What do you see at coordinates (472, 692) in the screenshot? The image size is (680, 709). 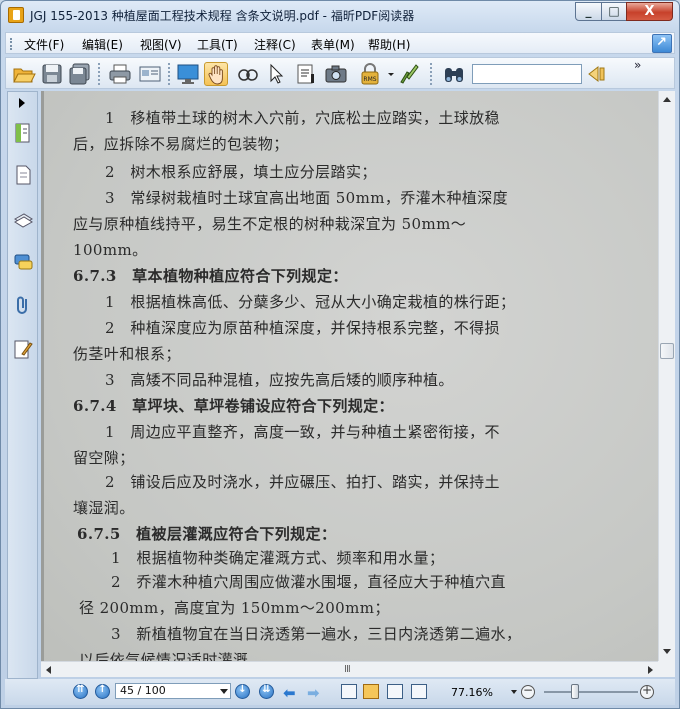 I see `zoom-level: 77.16%` at bounding box center [472, 692].